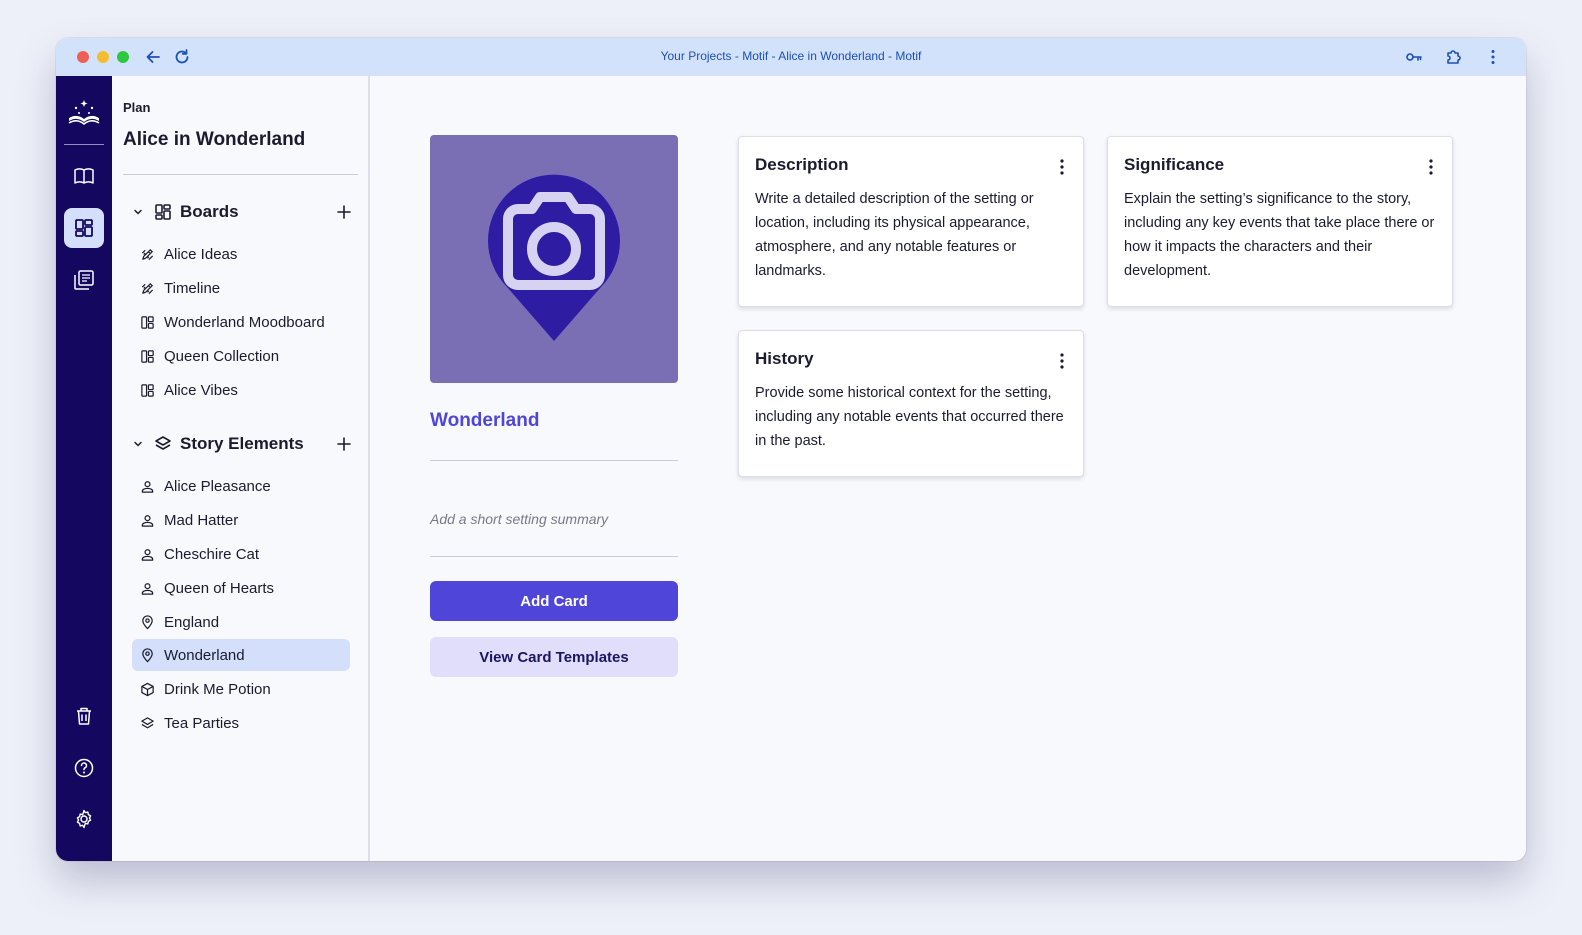 This screenshot has height=935, width=1582. What do you see at coordinates (84, 468) in the screenshot?
I see `nav-rail` at bounding box center [84, 468].